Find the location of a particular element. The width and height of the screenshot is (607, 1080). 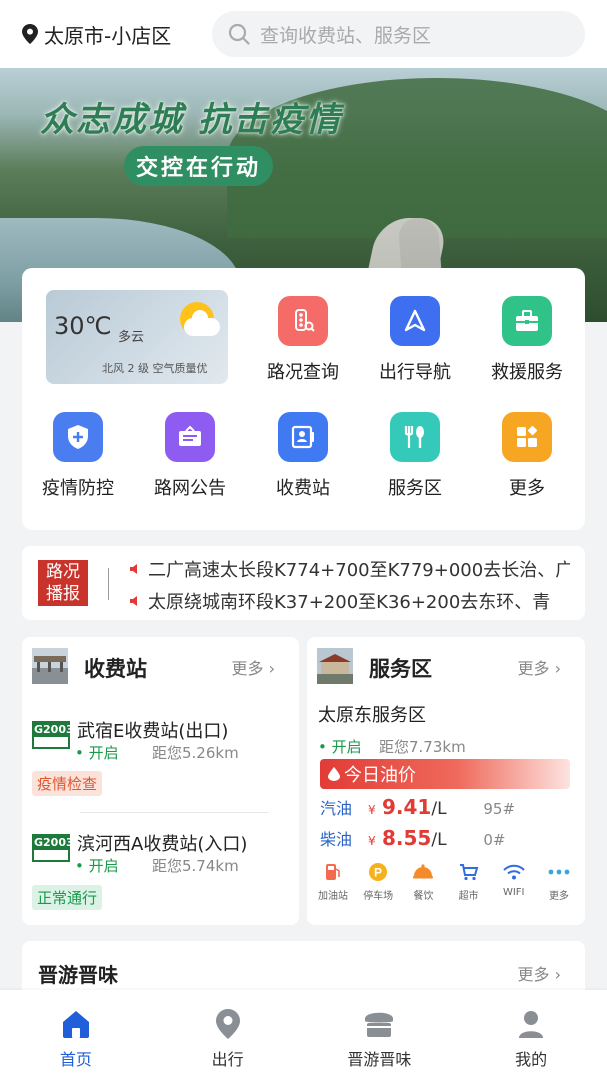

facility-label: 更多 is located at coordinates (558, 896).